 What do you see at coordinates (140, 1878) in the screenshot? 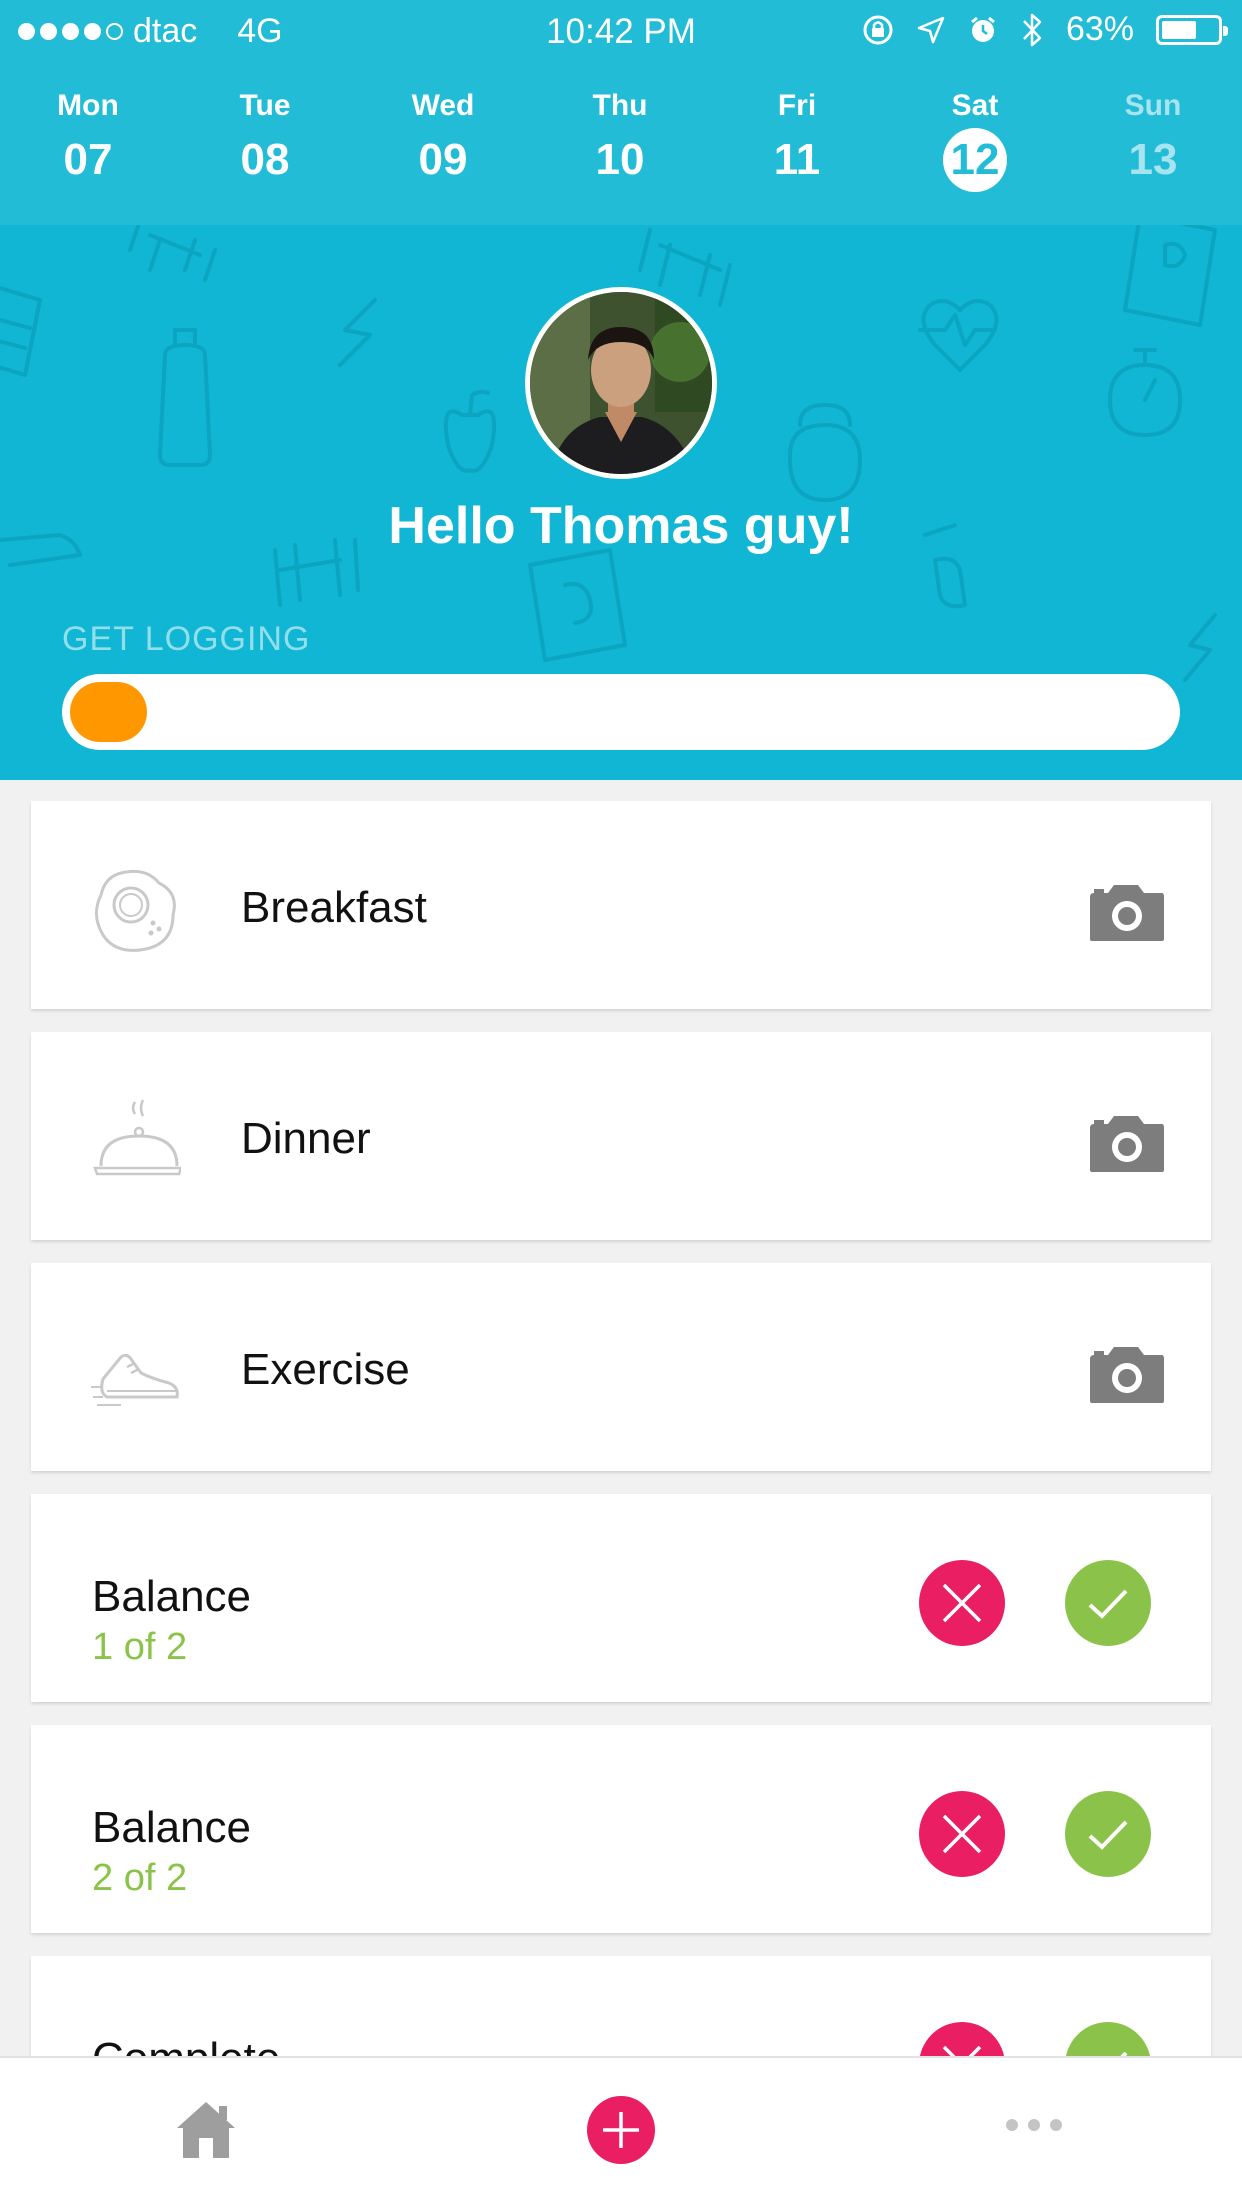
I see `habit-progress: 2 of 2` at bounding box center [140, 1878].